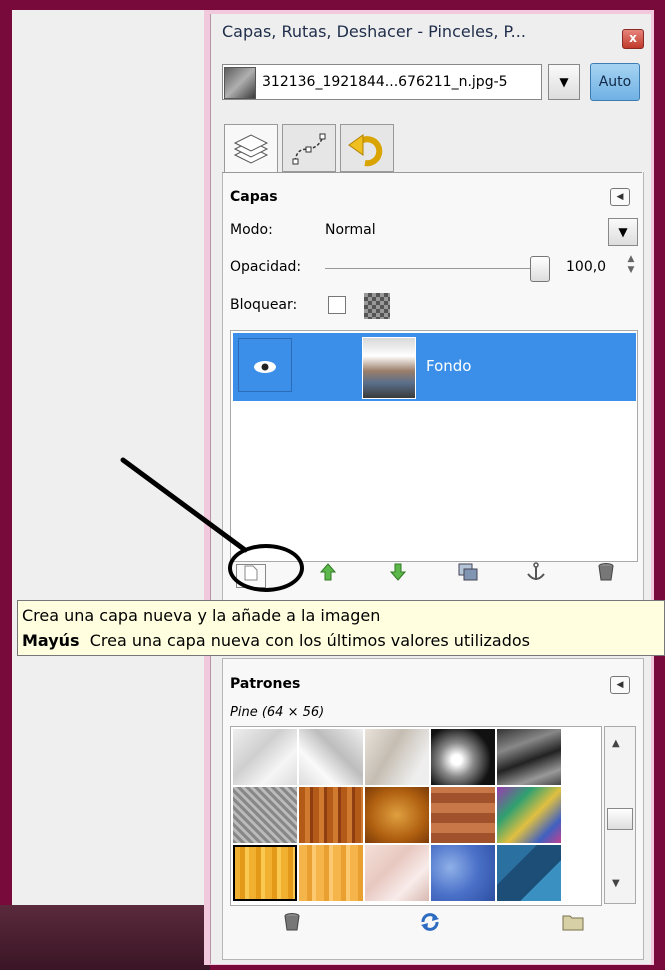  Describe the element at coordinates (389, 368) in the screenshot. I see `layer-thumbnail` at that location.